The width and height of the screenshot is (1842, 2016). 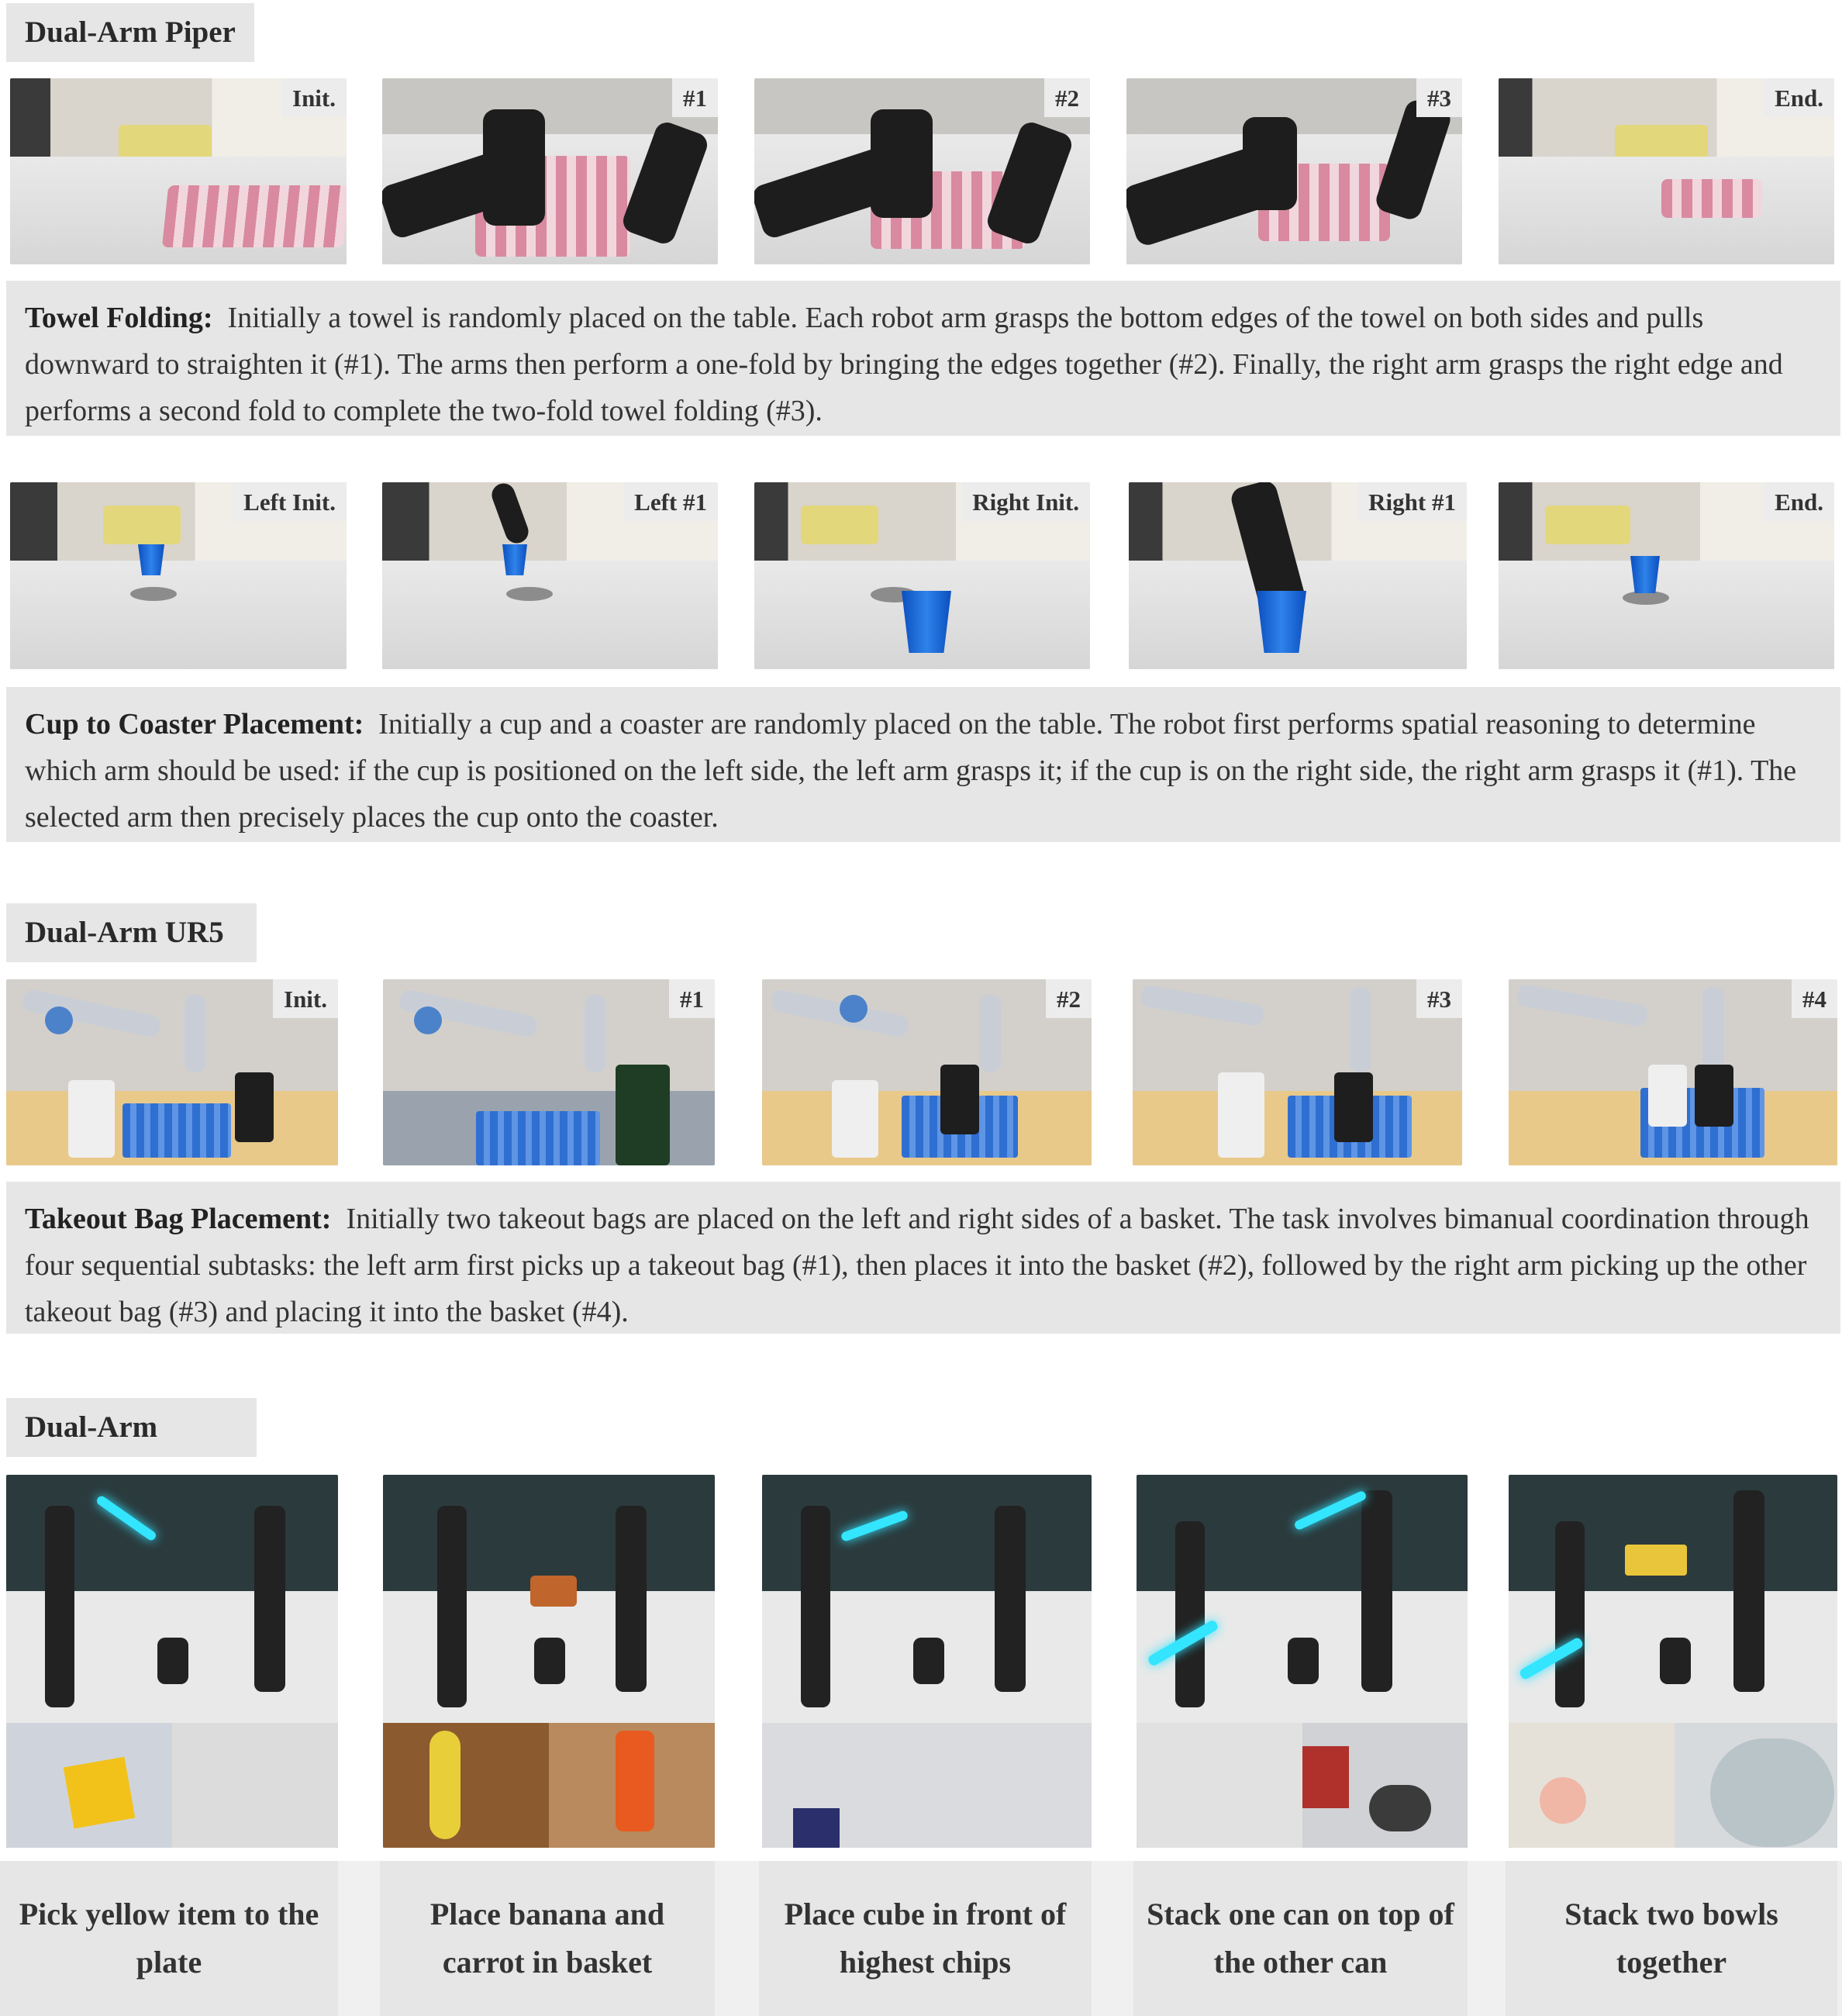 What do you see at coordinates (549, 1072) in the screenshot?
I see `ur5-frame-1: #1` at bounding box center [549, 1072].